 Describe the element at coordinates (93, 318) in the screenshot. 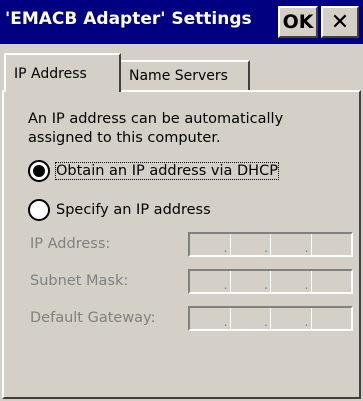

I see `default-gateway-label: Default Gateway:` at that location.